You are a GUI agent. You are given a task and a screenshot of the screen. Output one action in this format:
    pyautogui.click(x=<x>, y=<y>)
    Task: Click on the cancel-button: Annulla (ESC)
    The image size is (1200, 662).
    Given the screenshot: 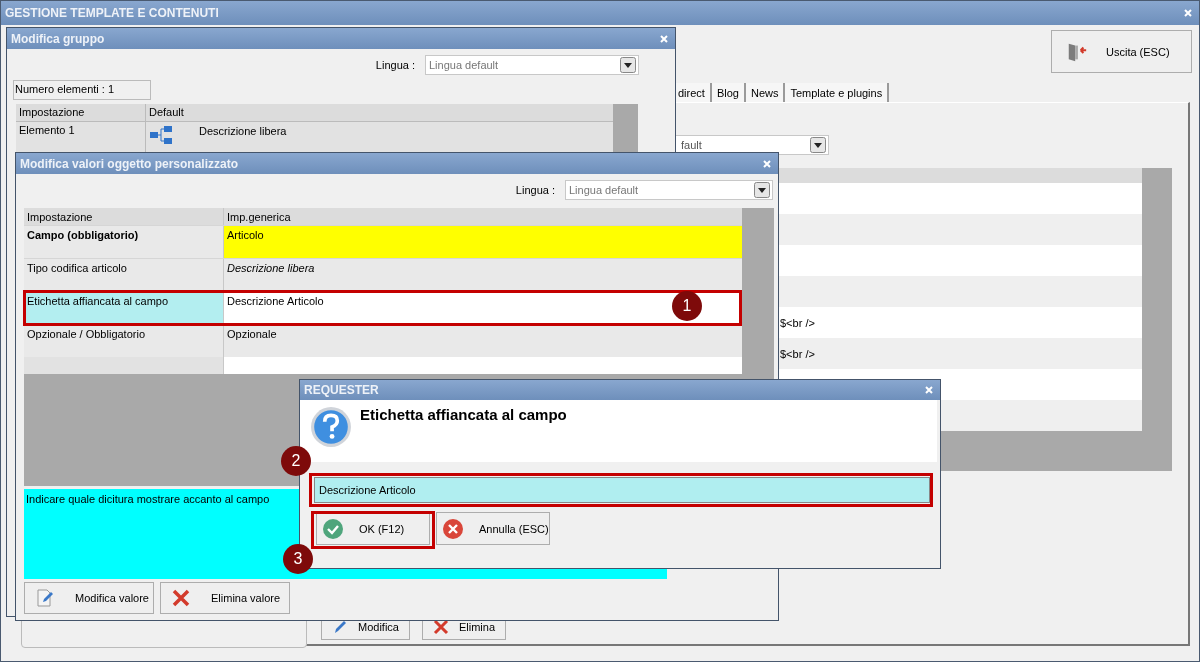 What is the action you would take?
    pyautogui.click(x=493, y=528)
    